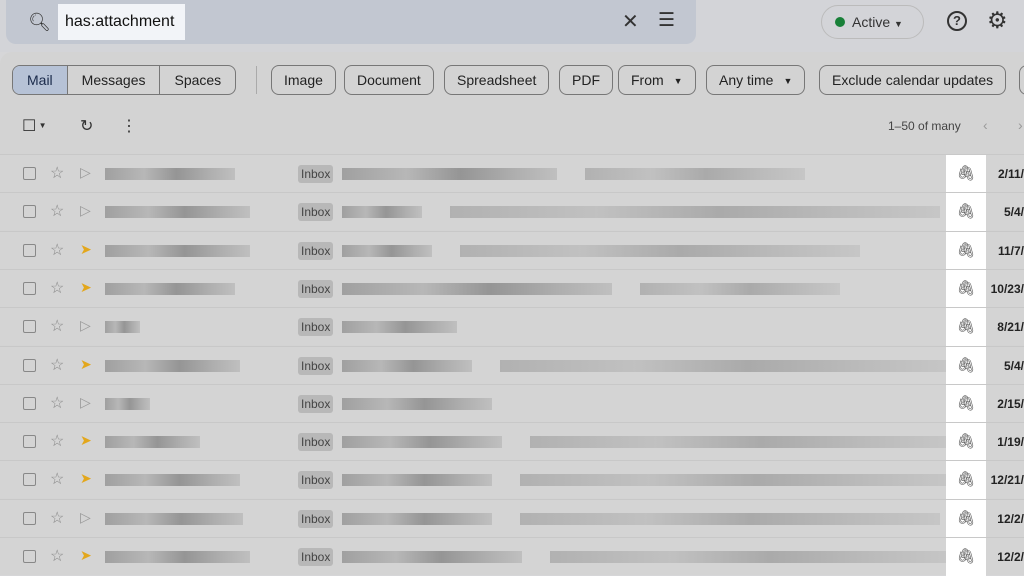 The height and width of the screenshot is (576, 1024). I want to click on chip-any-time: Any time ▼, so click(756, 80).